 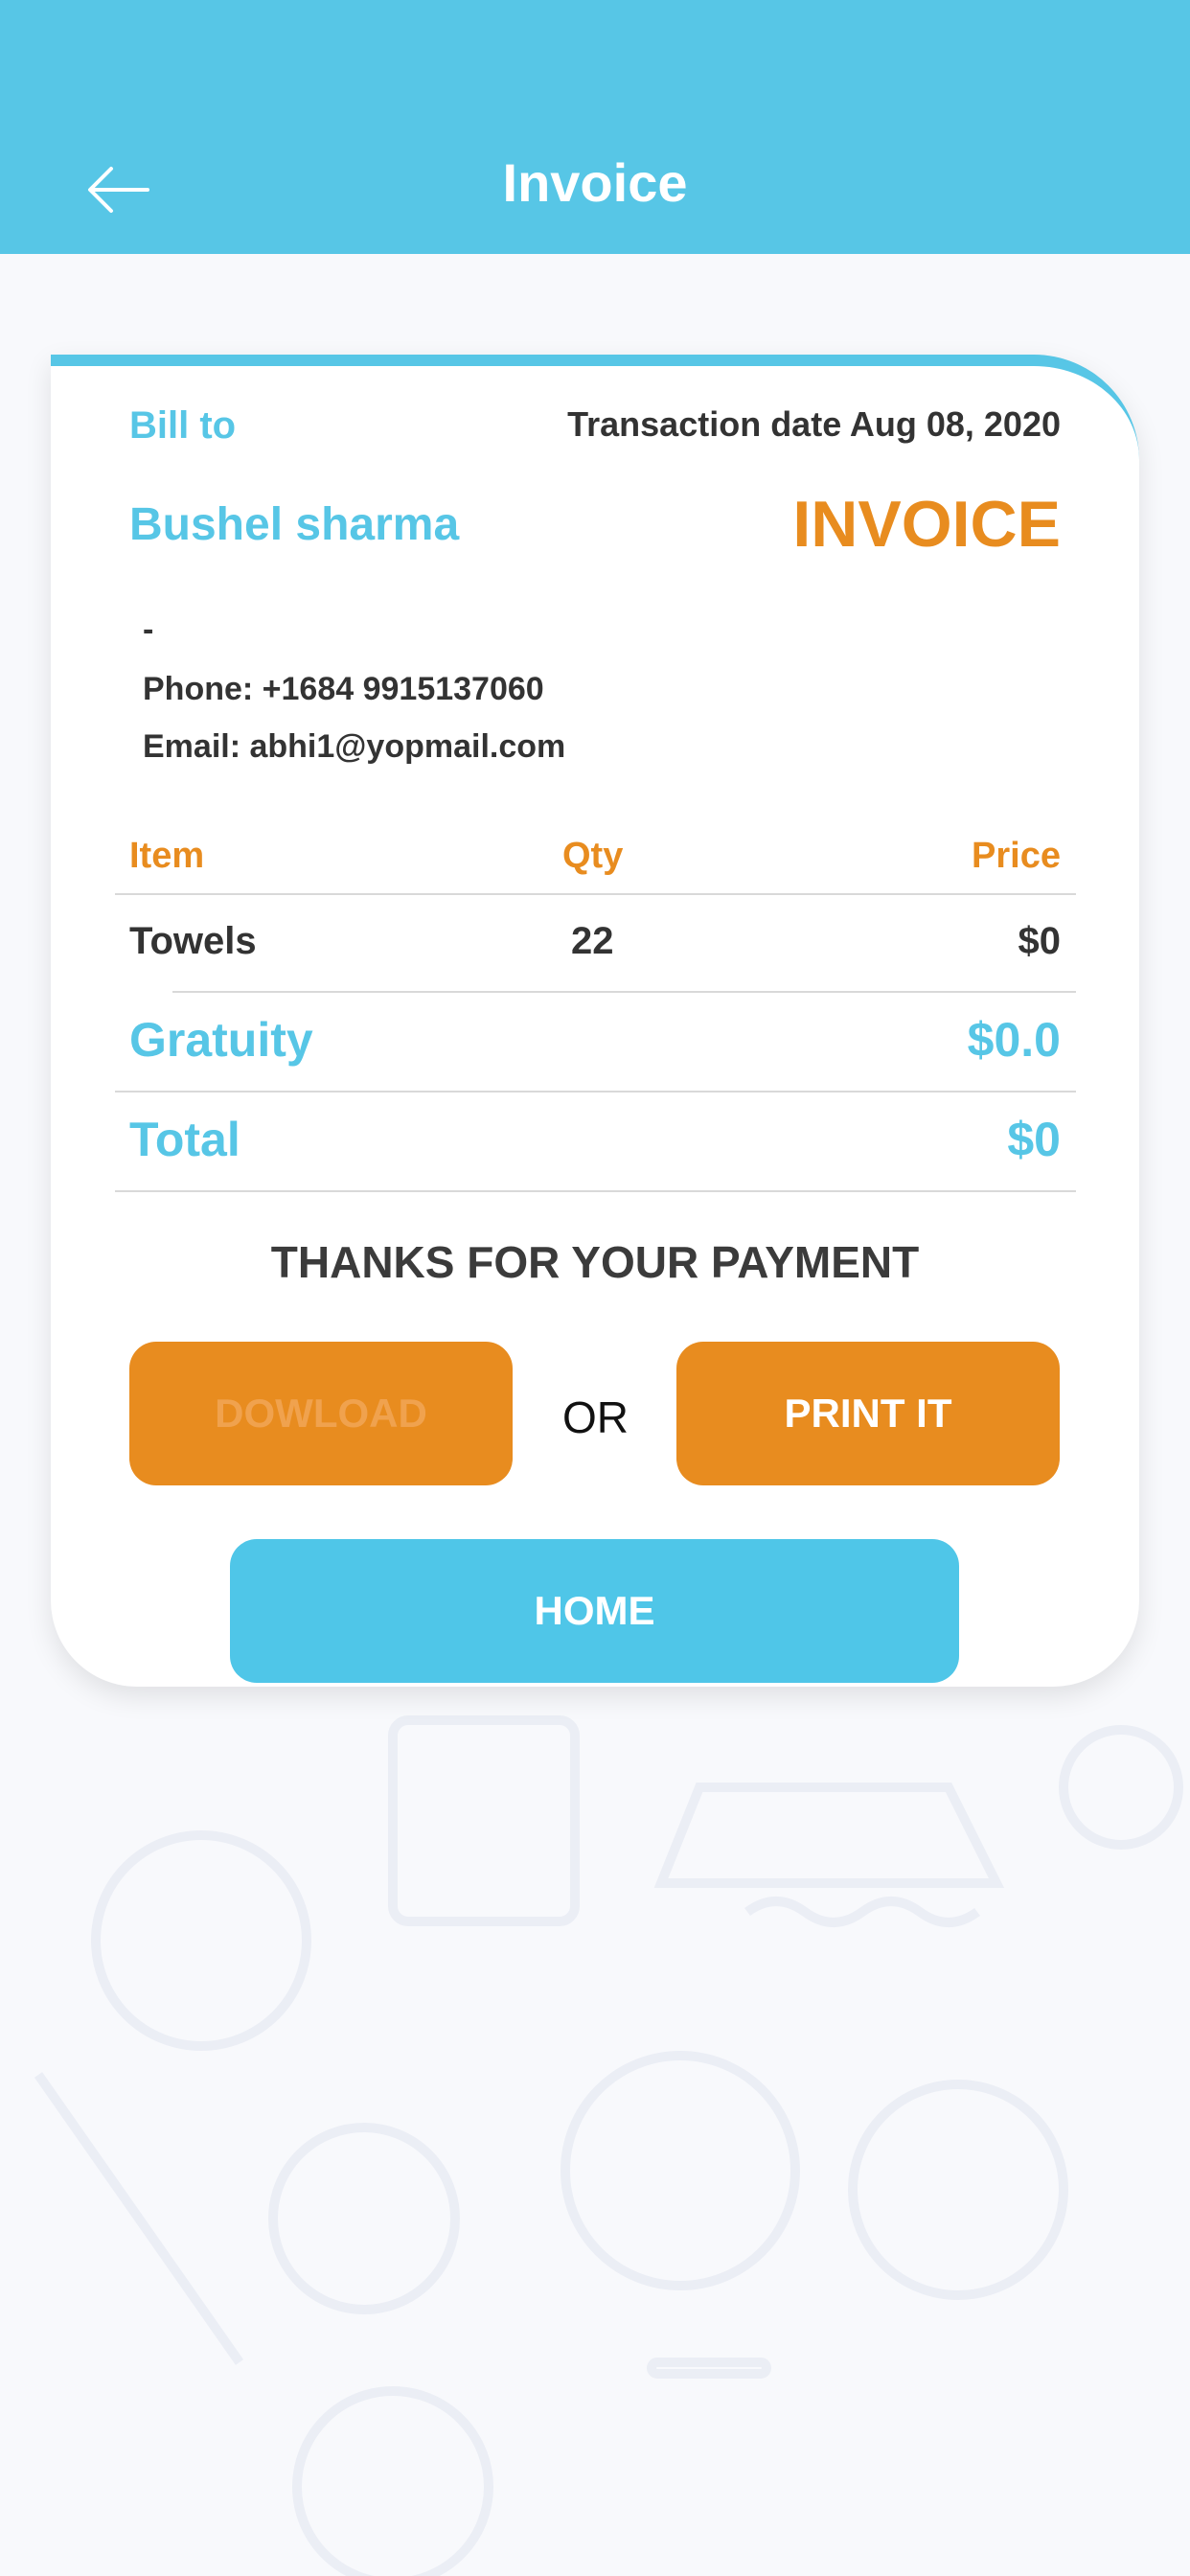 What do you see at coordinates (594, 1611) in the screenshot?
I see `home-button: HOME` at bounding box center [594, 1611].